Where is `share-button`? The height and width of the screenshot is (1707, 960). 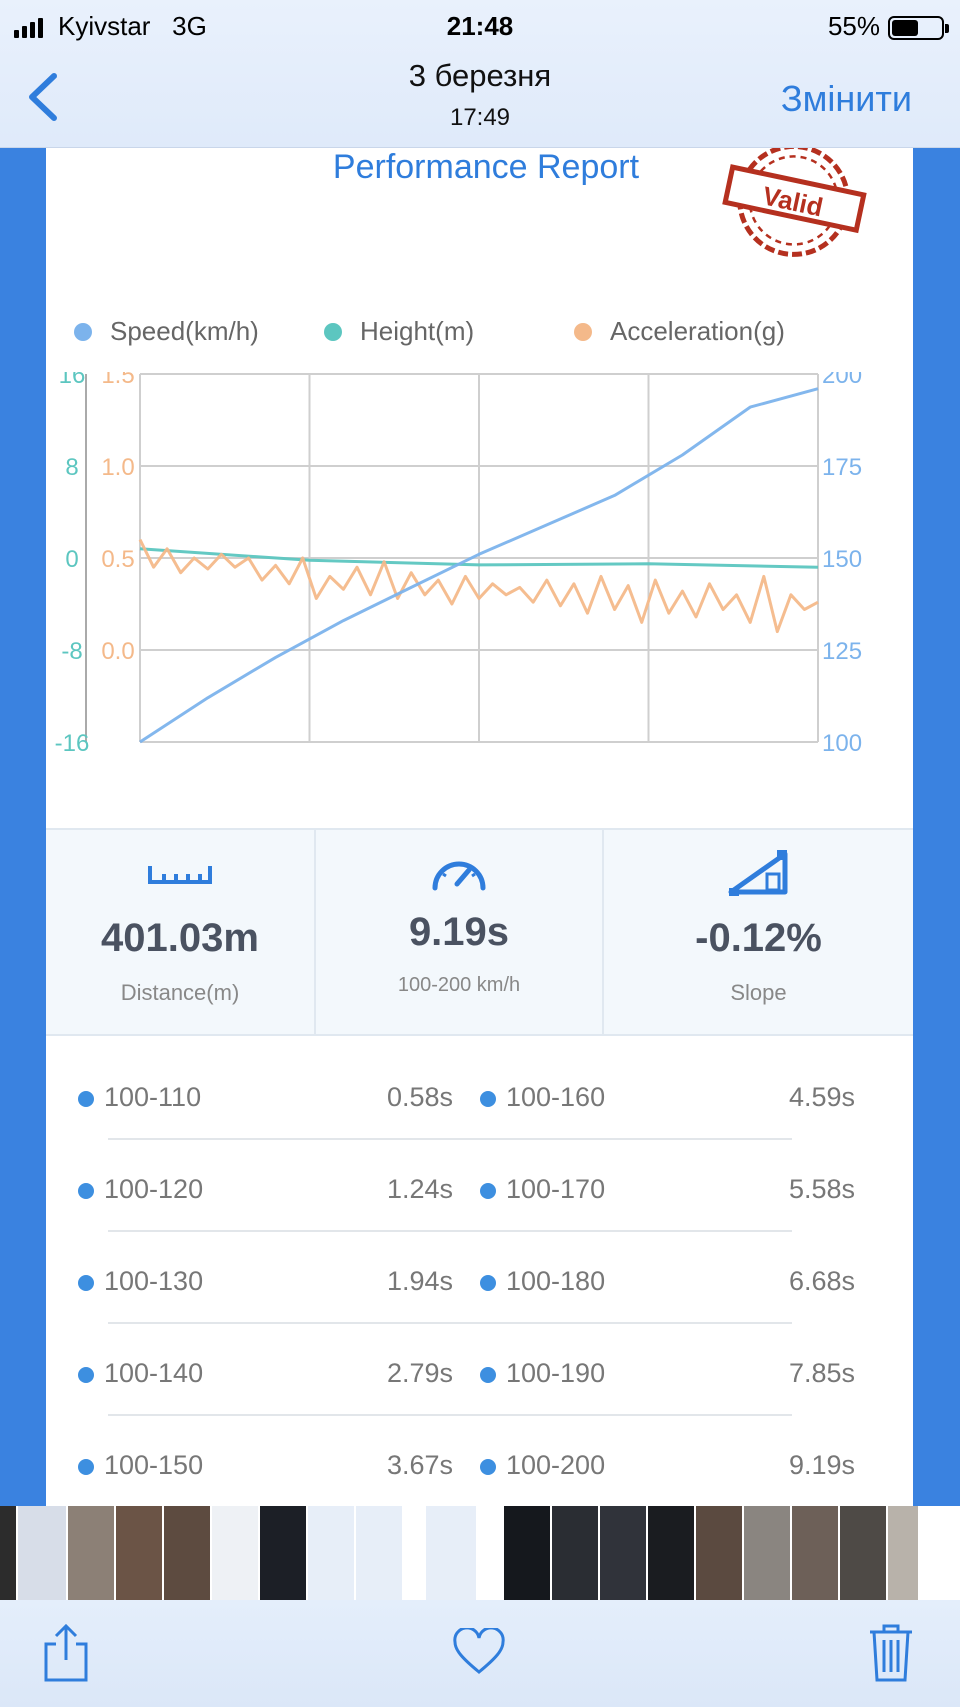 share-button is located at coordinates (66, 1655).